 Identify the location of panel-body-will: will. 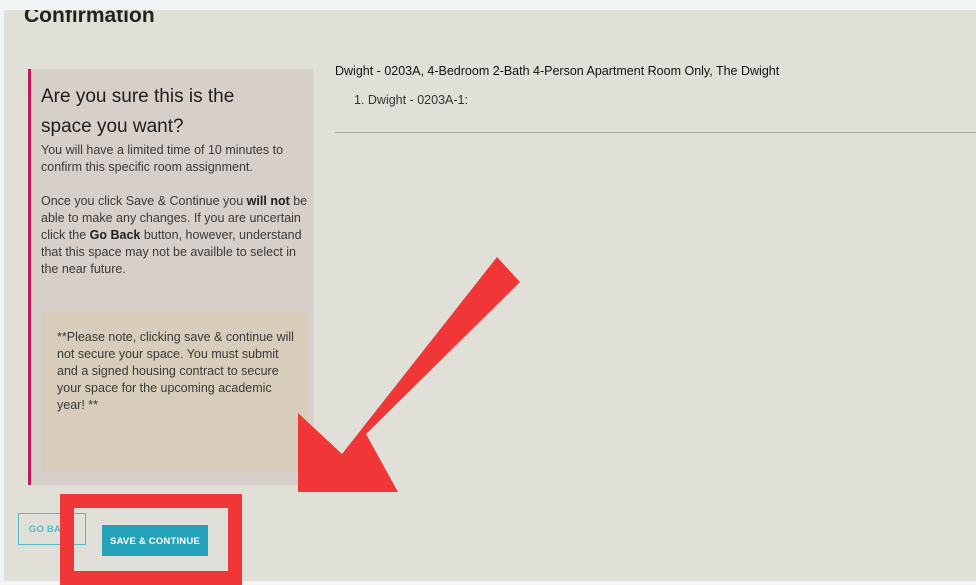
(256, 201).